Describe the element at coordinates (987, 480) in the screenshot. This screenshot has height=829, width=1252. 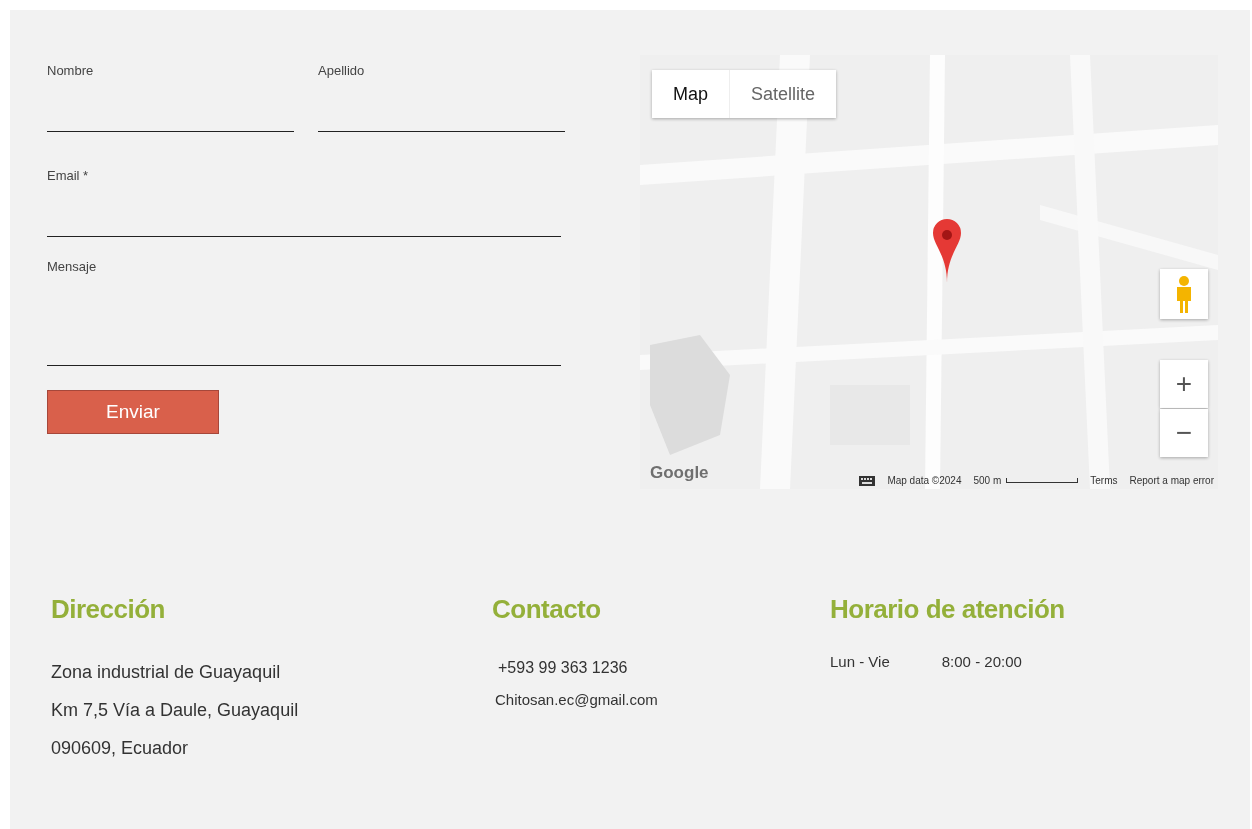
I see `scale-label: 500 m` at that location.